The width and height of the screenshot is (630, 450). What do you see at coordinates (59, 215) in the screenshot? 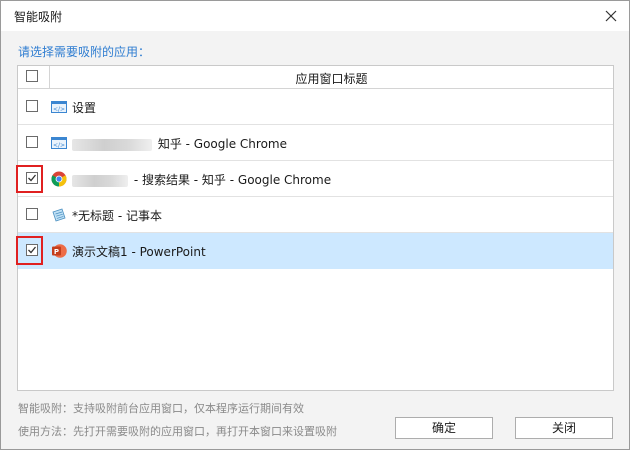
I see `notepad-icon` at bounding box center [59, 215].